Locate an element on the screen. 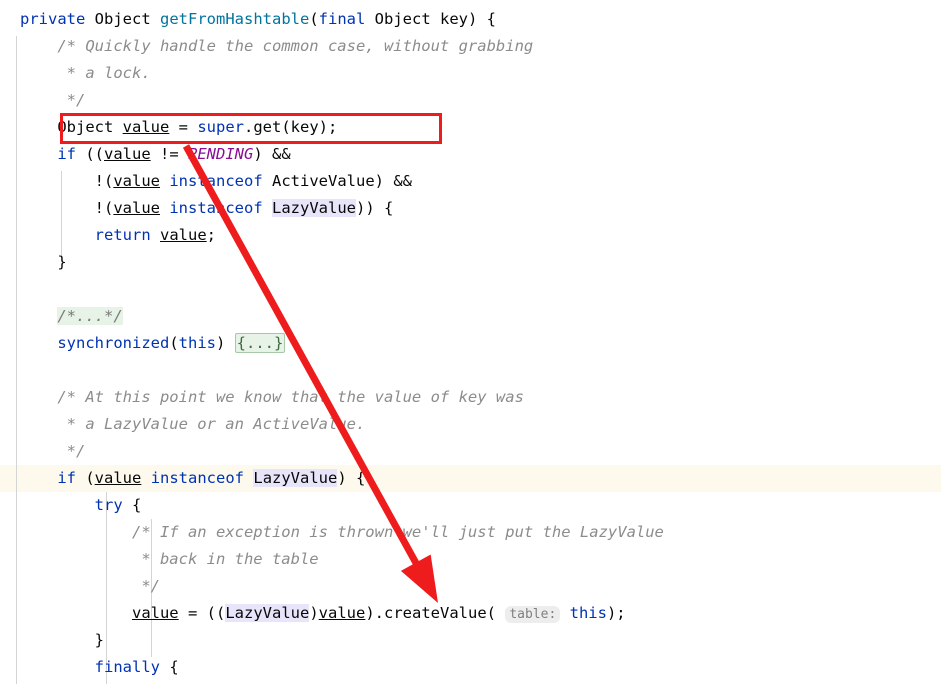 The width and height of the screenshot is (941, 684). code-line: return value; is located at coordinates (470, 235).